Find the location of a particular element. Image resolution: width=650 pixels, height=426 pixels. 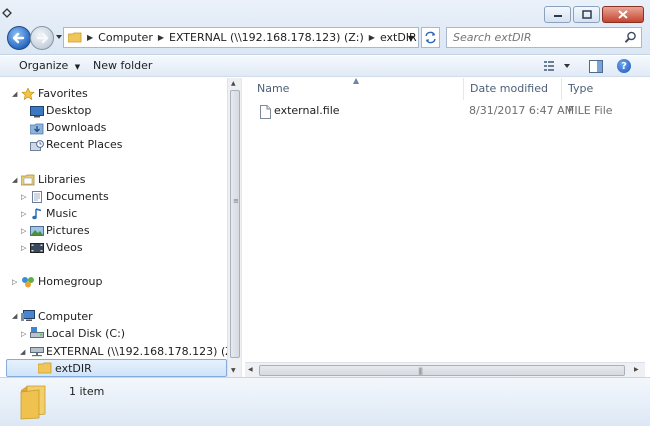

grip-icon: ||| is located at coordinates (420, 371).